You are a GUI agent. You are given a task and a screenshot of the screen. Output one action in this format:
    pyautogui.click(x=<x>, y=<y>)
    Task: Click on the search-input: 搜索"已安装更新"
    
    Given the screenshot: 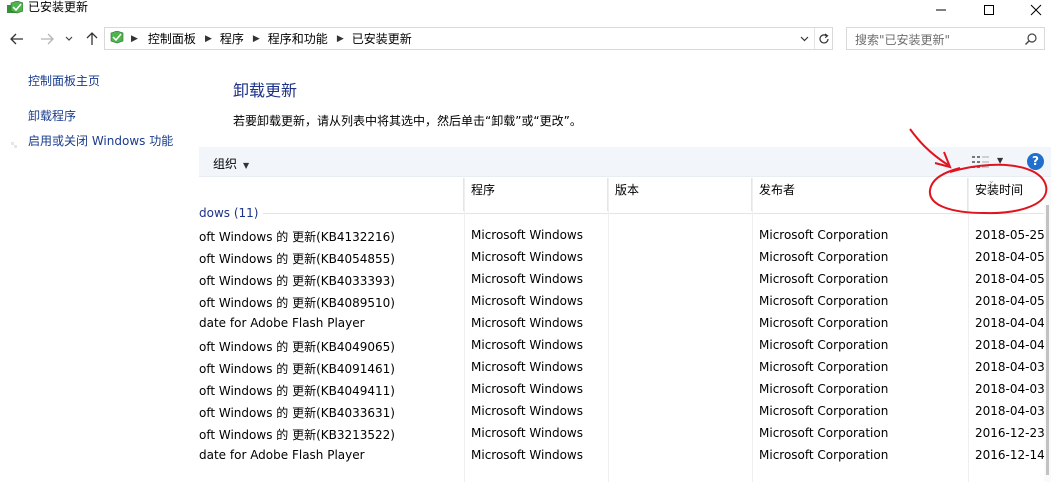 What is the action you would take?
    pyautogui.click(x=945, y=38)
    